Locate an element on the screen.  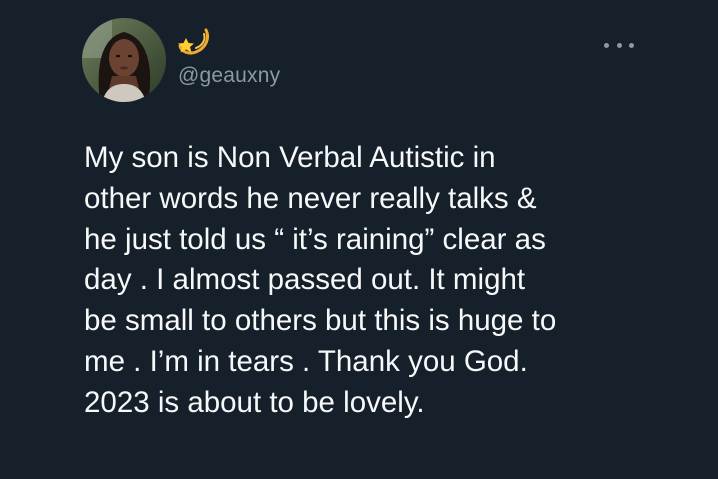
tweet-line: me . I’m in tears . Thank you God. is located at coordinates (306, 361).